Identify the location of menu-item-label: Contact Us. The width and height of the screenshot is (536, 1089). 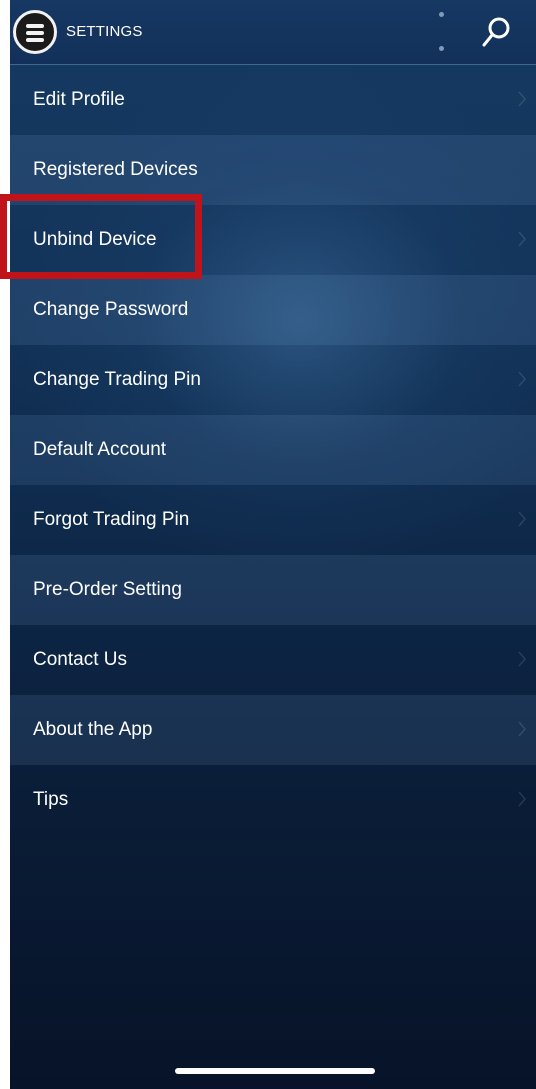
(80, 659).